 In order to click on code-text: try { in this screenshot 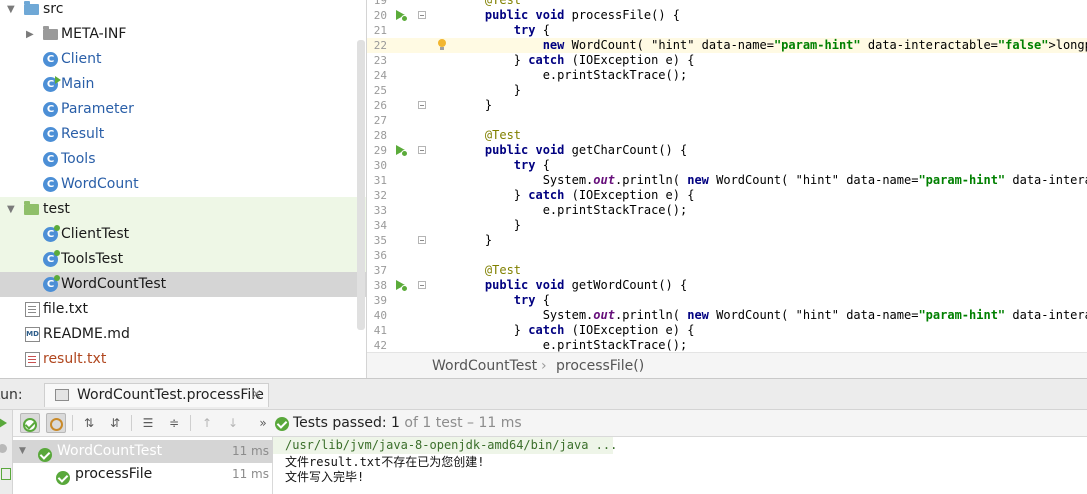, I will do `click(531, 30)`.